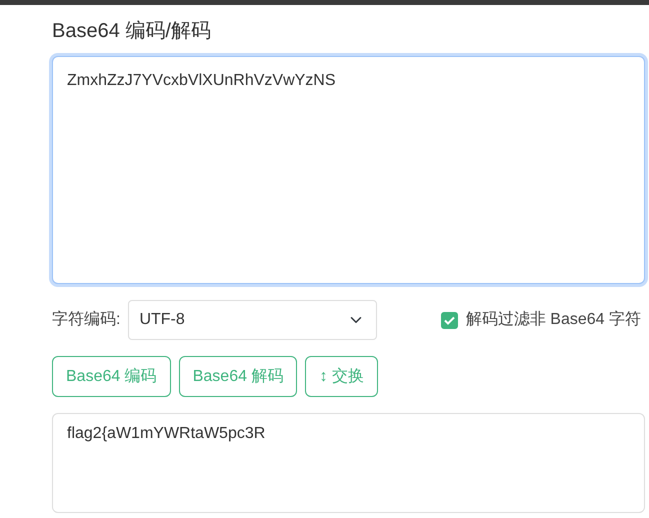 The height and width of the screenshot is (518, 649). What do you see at coordinates (253, 320) in the screenshot?
I see `charset-select: UTF-8` at bounding box center [253, 320].